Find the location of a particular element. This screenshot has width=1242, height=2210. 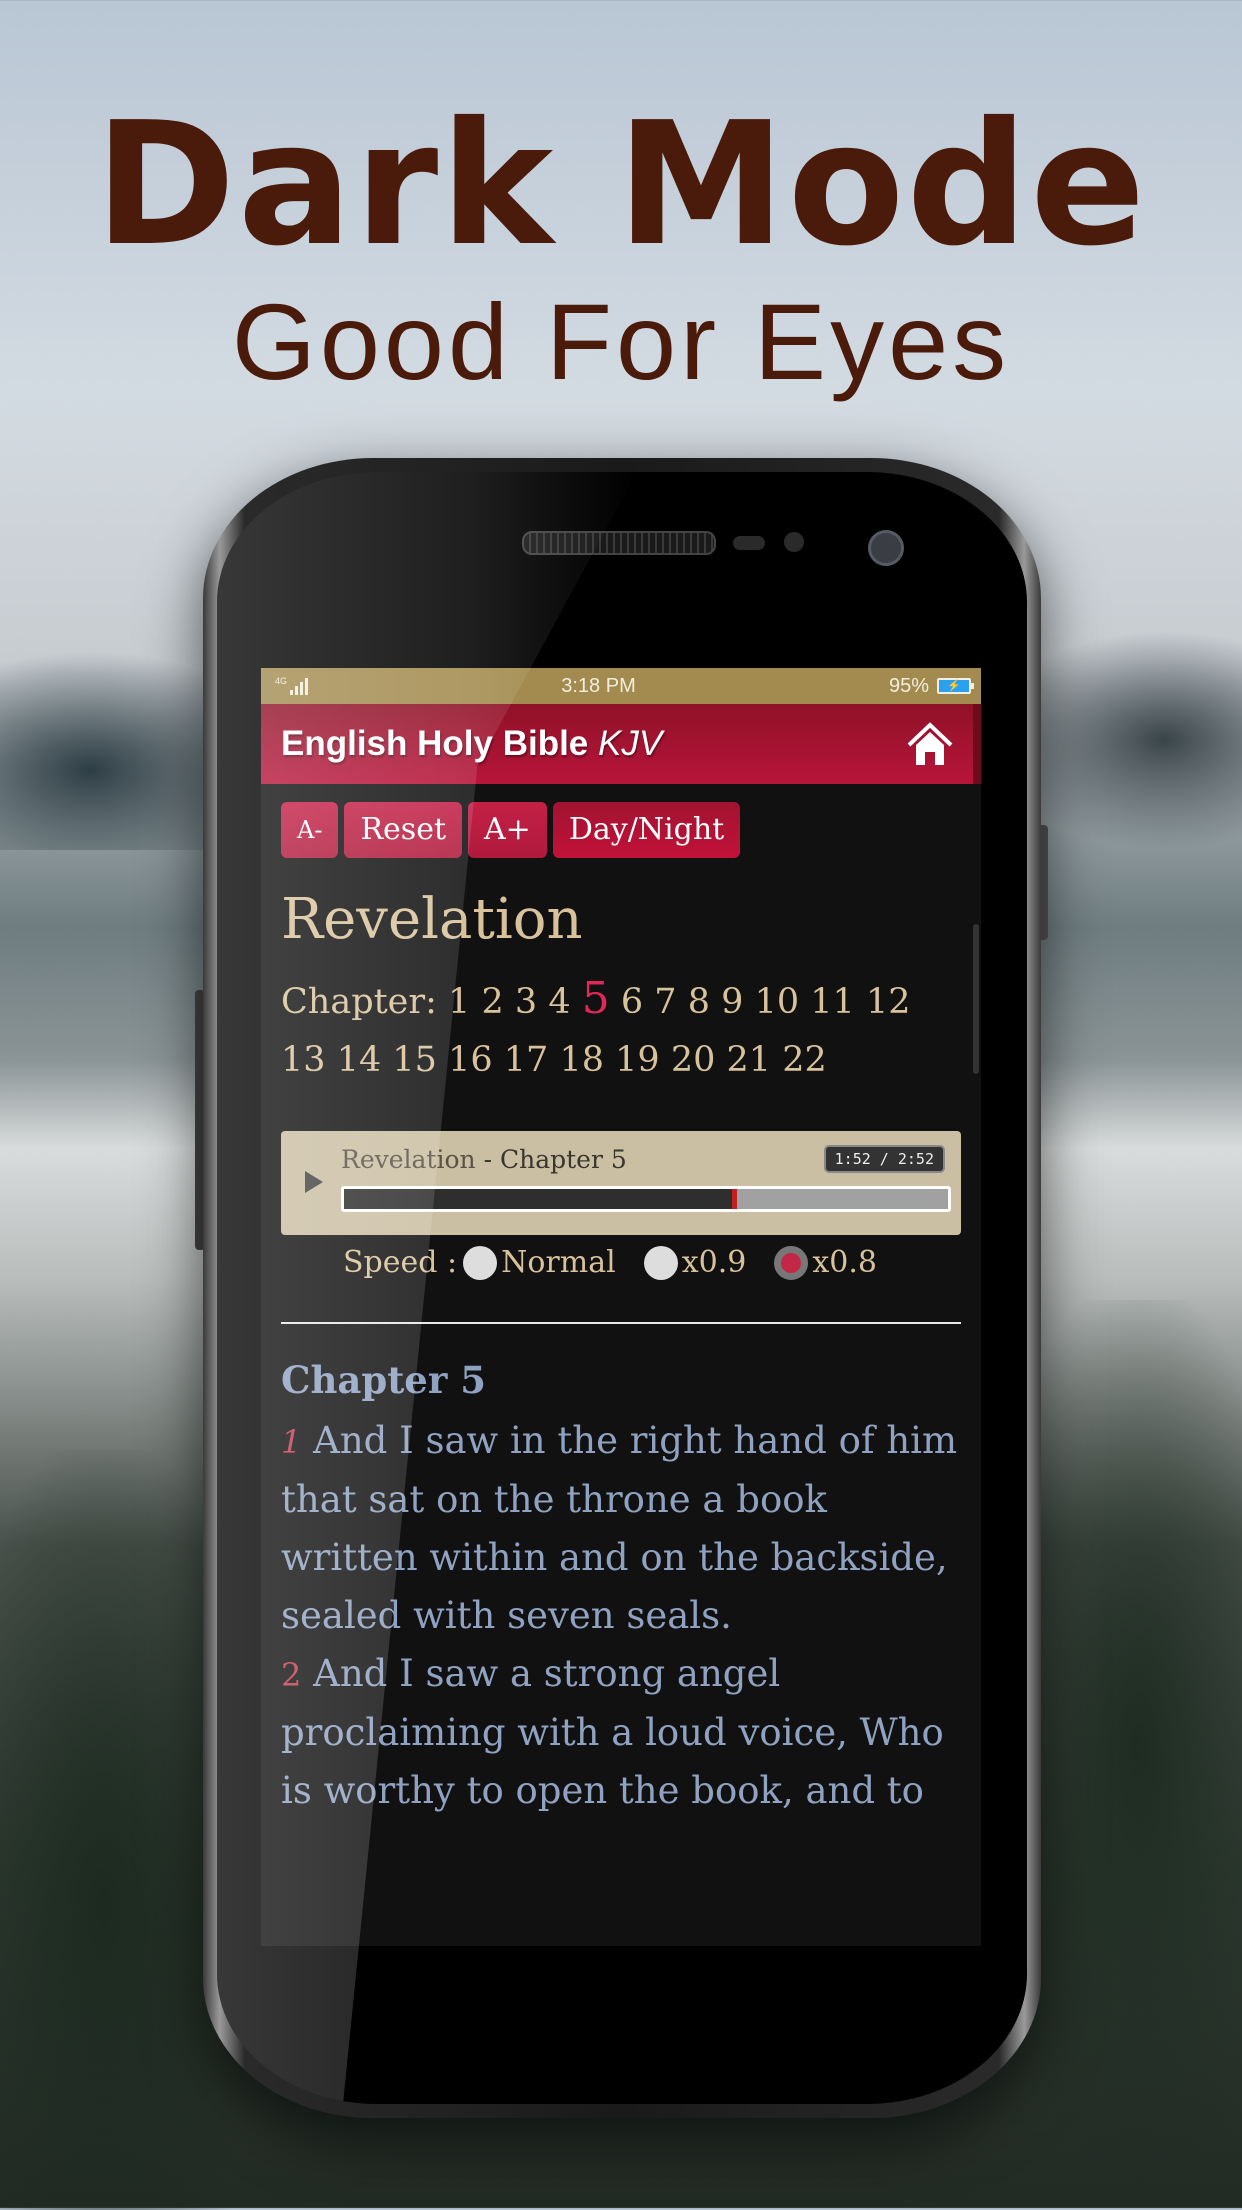

track-book: Revelation is located at coordinates (408, 1160).